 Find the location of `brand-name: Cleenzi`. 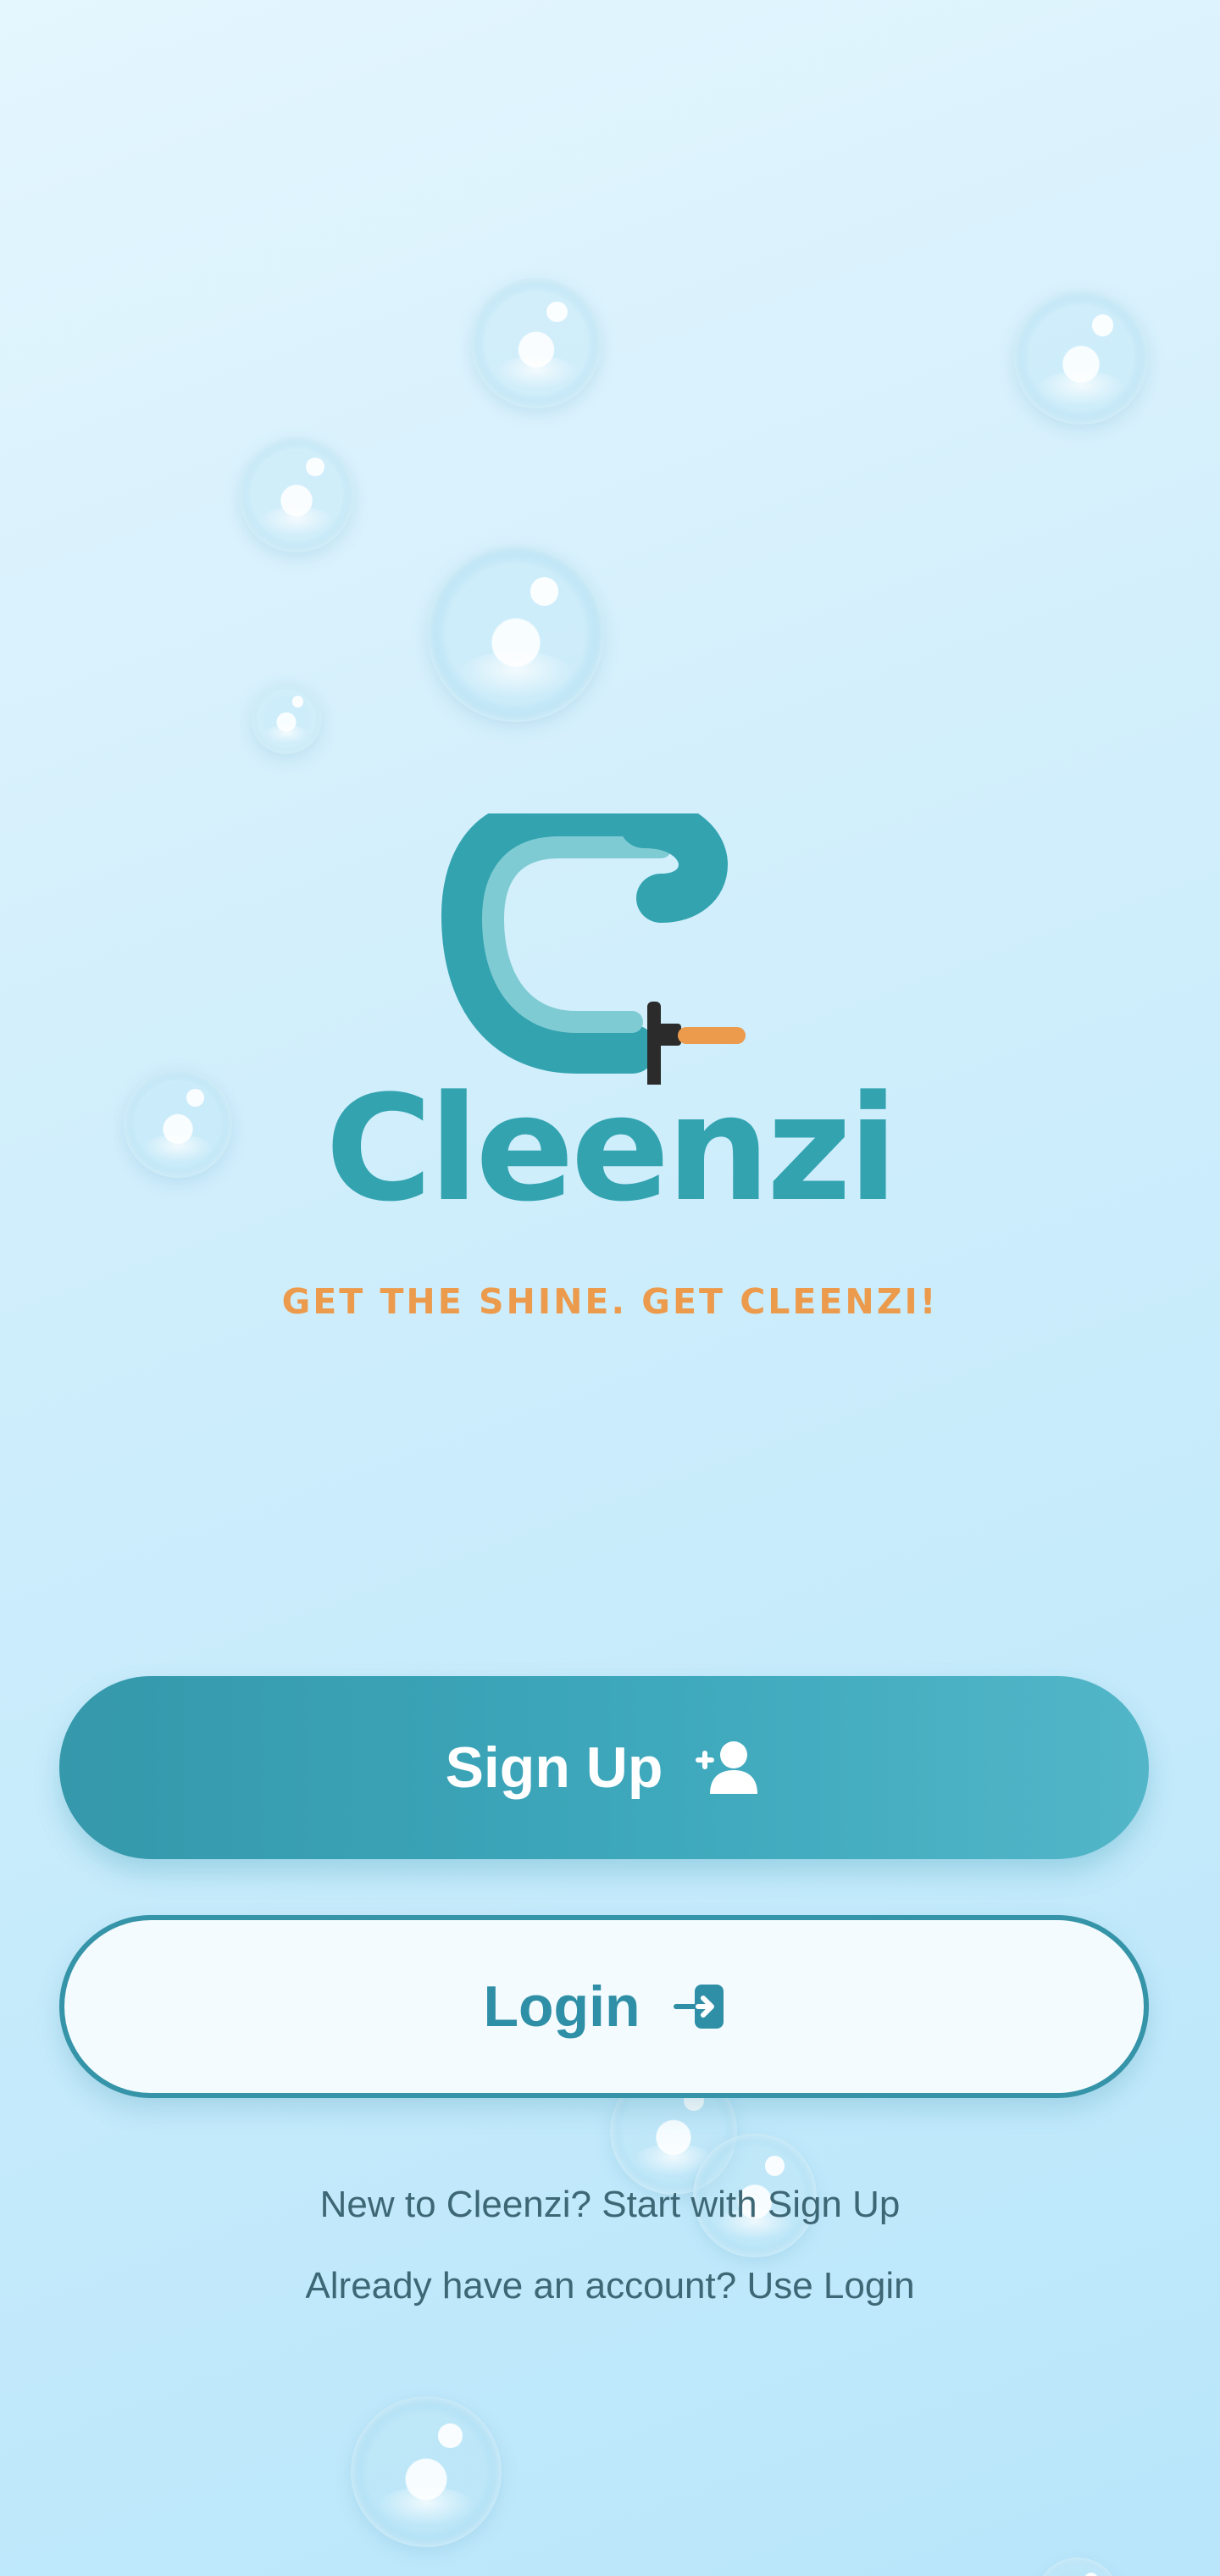

brand-name: Cleenzi is located at coordinates (611, 1148).